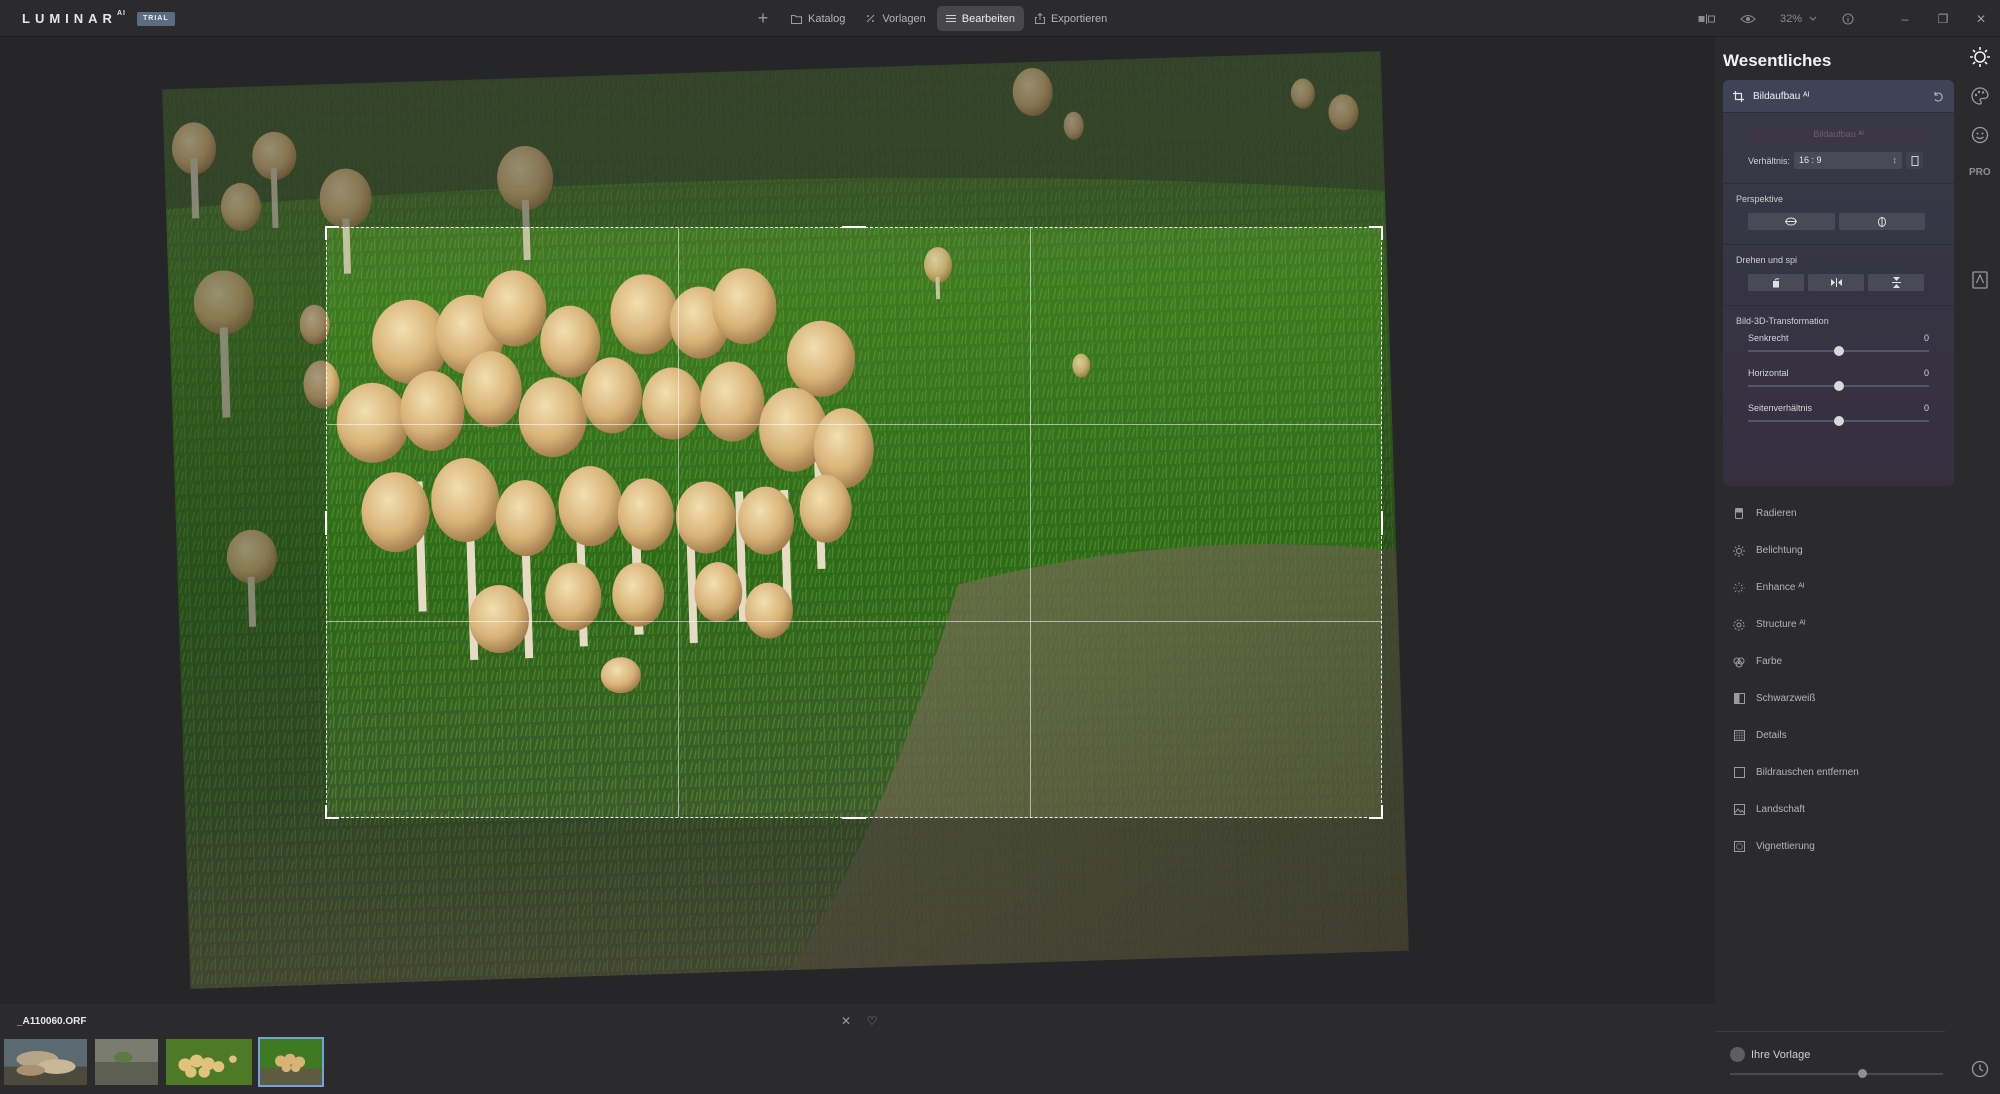  What do you see at coordinates (1838, 772) in the screenshot?
I see `tool-bildrauschen: Bildrauschen entfernen` at bounding box center [1838, 772].